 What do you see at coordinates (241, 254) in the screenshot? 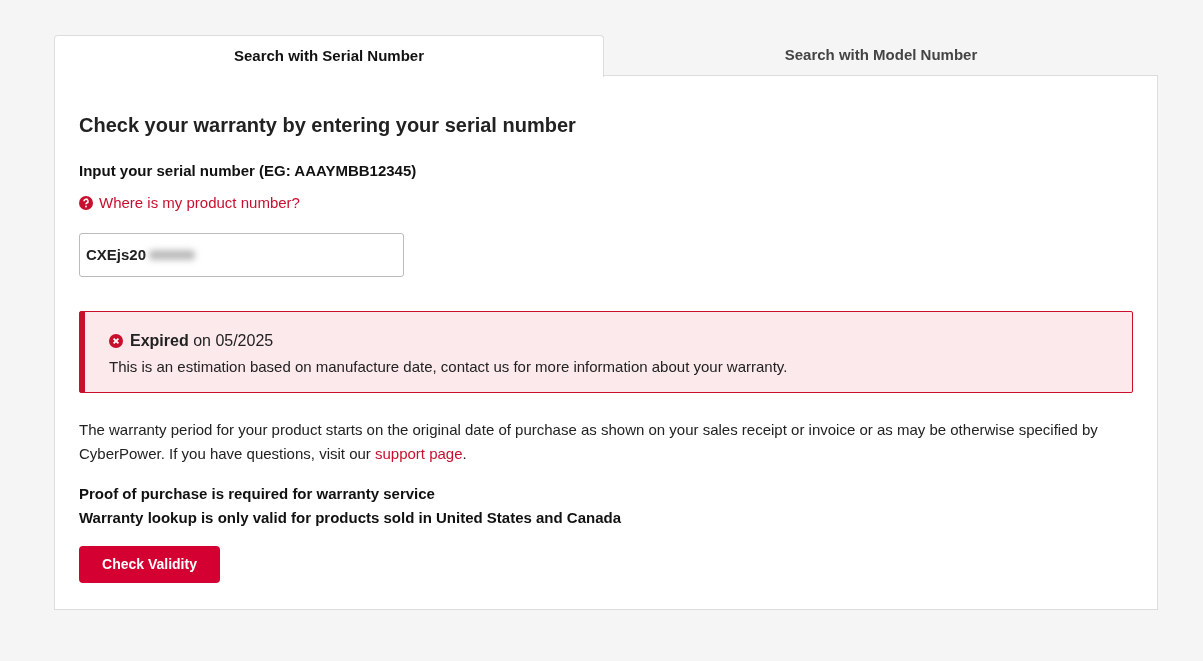
I see `serial-input-field: CXEjs20` at bounding box center [241, 254].